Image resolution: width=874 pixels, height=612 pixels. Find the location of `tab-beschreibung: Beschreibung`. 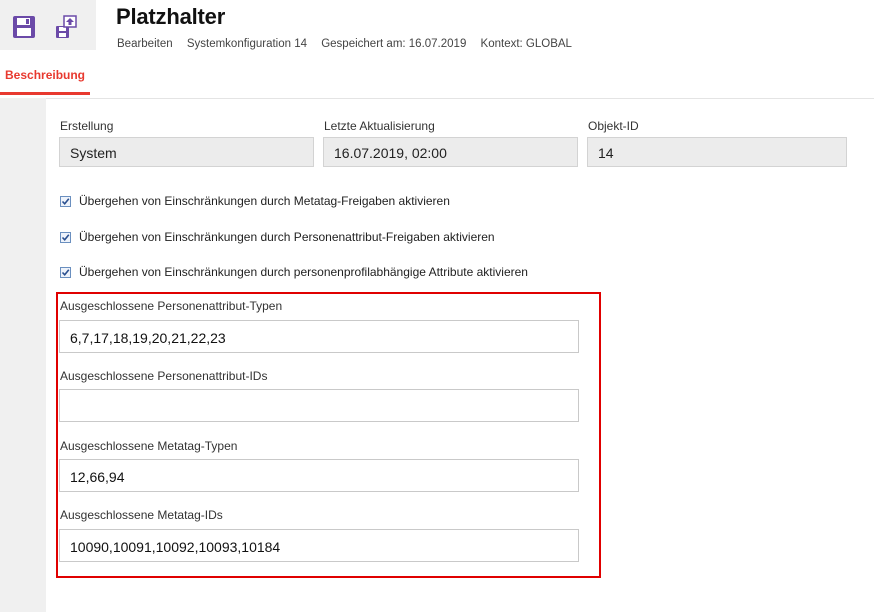

tab-beschreibung: Beschreibung is located at coordinates (45, 76).